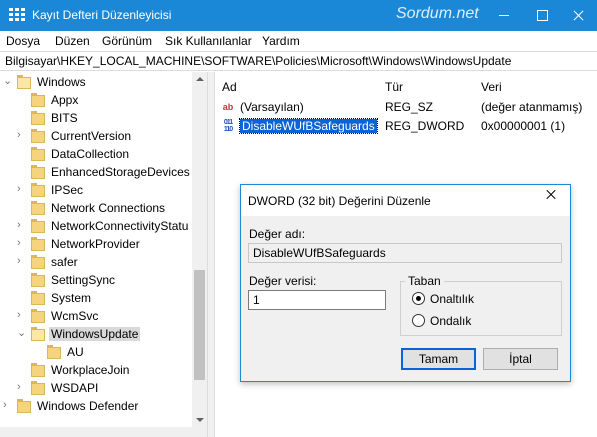 Image resolution: width=597 pixels, height=437 pixels. What do you see at coordinates (91, 136) in the screenshot?
I see `tree-item-label: CurrentVersion` at bounding box center [91, 136].